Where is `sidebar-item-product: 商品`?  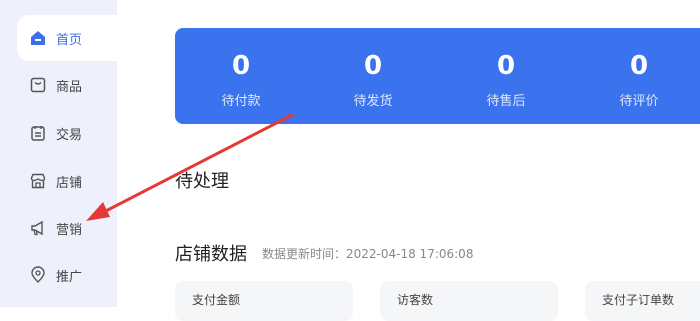
sidebar-item-product: 商品 is located at coordinates (67, 85).